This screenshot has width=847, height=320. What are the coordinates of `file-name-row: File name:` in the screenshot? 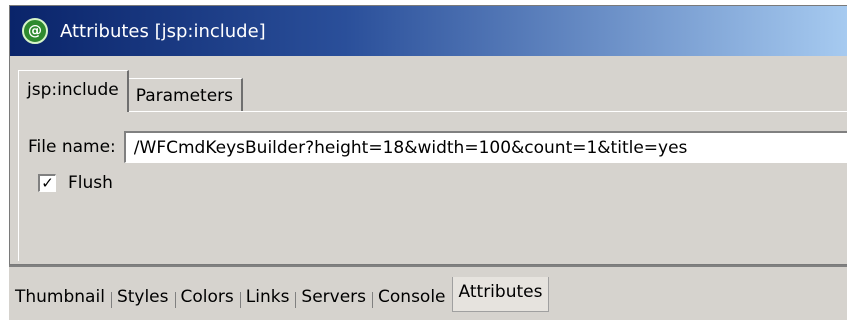 It's located at (437, 147).